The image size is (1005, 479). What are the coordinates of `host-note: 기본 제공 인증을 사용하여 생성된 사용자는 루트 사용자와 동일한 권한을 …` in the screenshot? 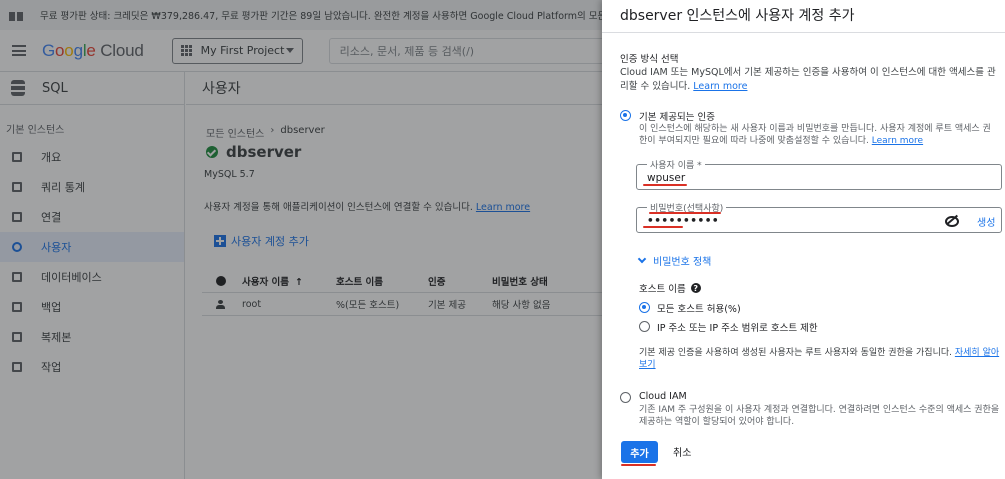 It's located at (819, 359).